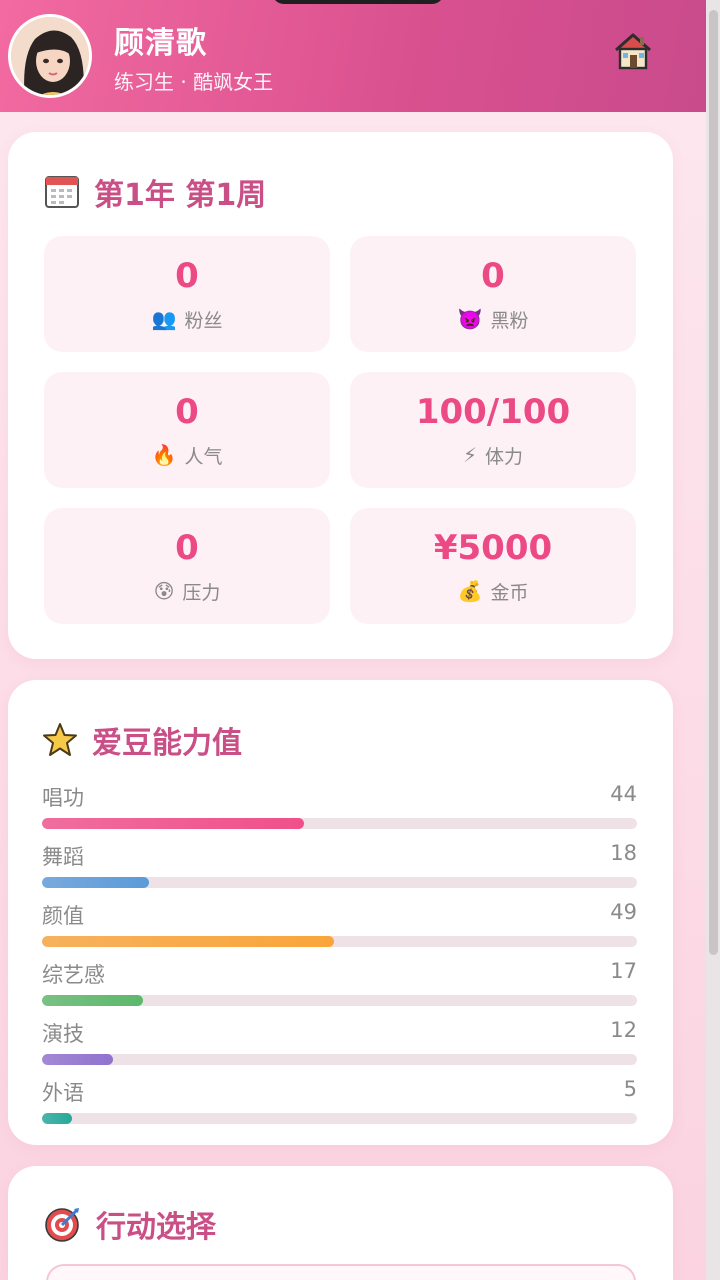 This screenshot has height=1280, width=720. I want to click on ability-label: 颜值, so click(63, 916).